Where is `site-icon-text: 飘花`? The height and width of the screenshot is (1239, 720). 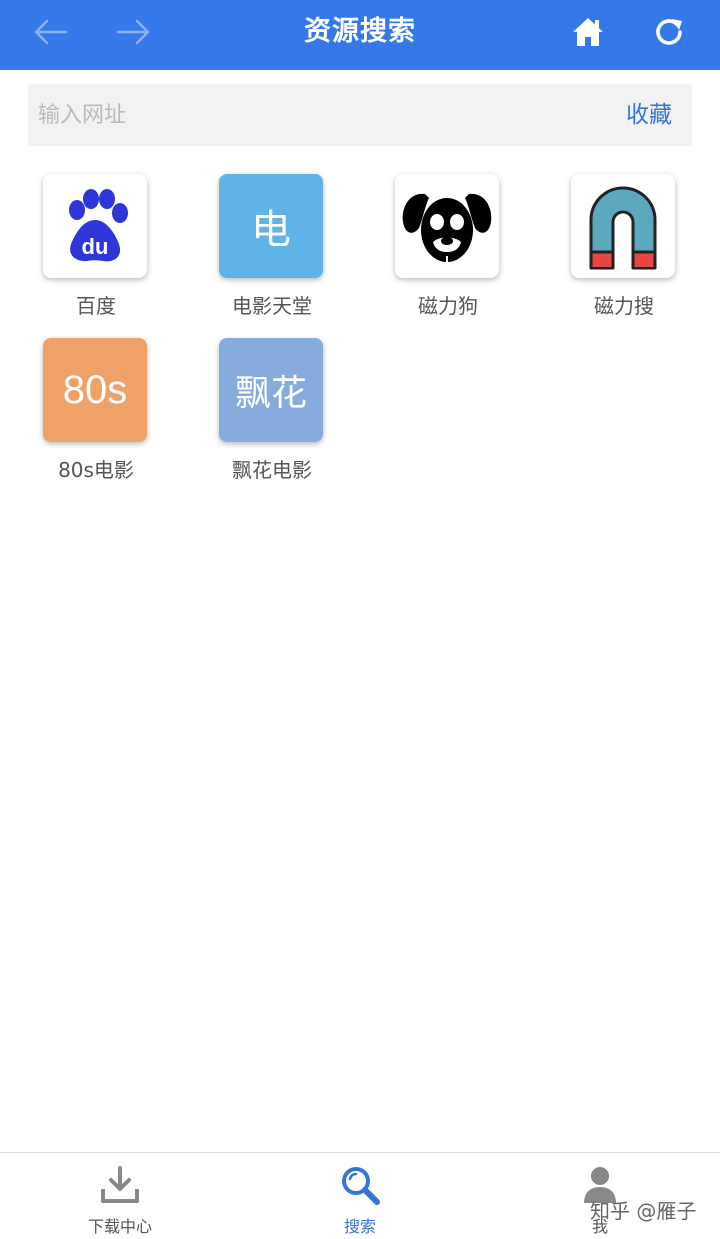 site-icon-text: 飘花 is located at coordinates (270, 392).